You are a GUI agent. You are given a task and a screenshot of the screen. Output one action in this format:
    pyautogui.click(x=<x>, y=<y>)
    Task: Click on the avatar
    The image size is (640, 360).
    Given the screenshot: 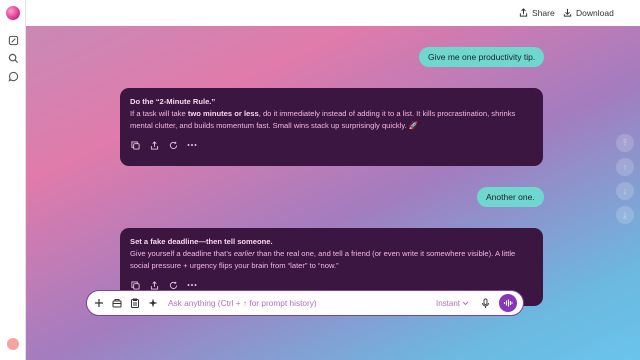 What is the action you would take?
    pyautogui.click(x=13, y=344)
    